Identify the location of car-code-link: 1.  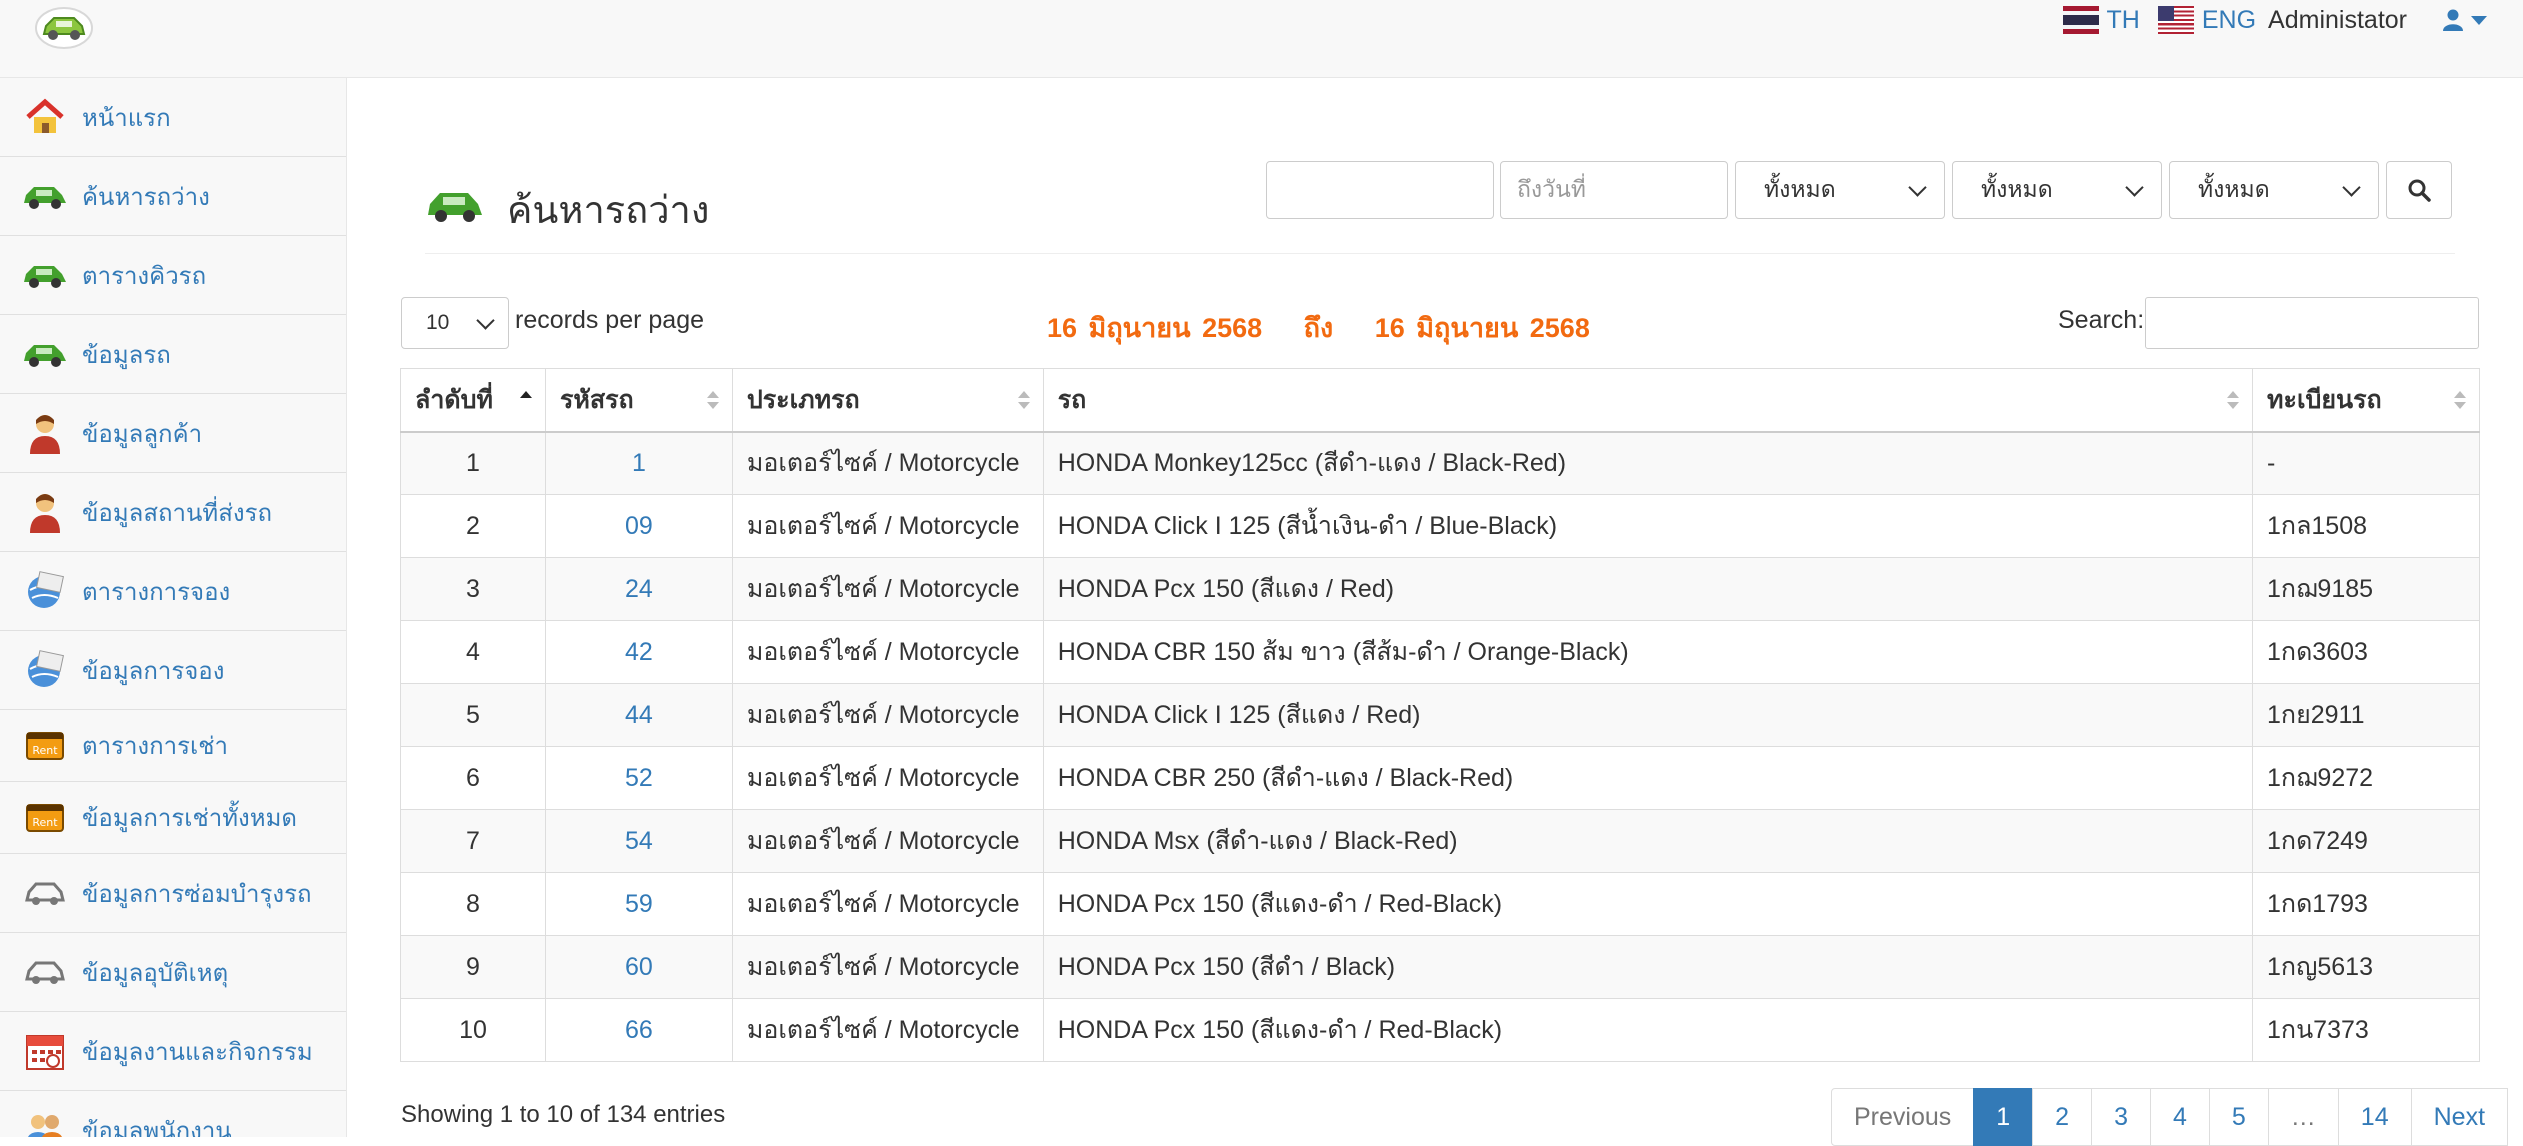
(638, 463).